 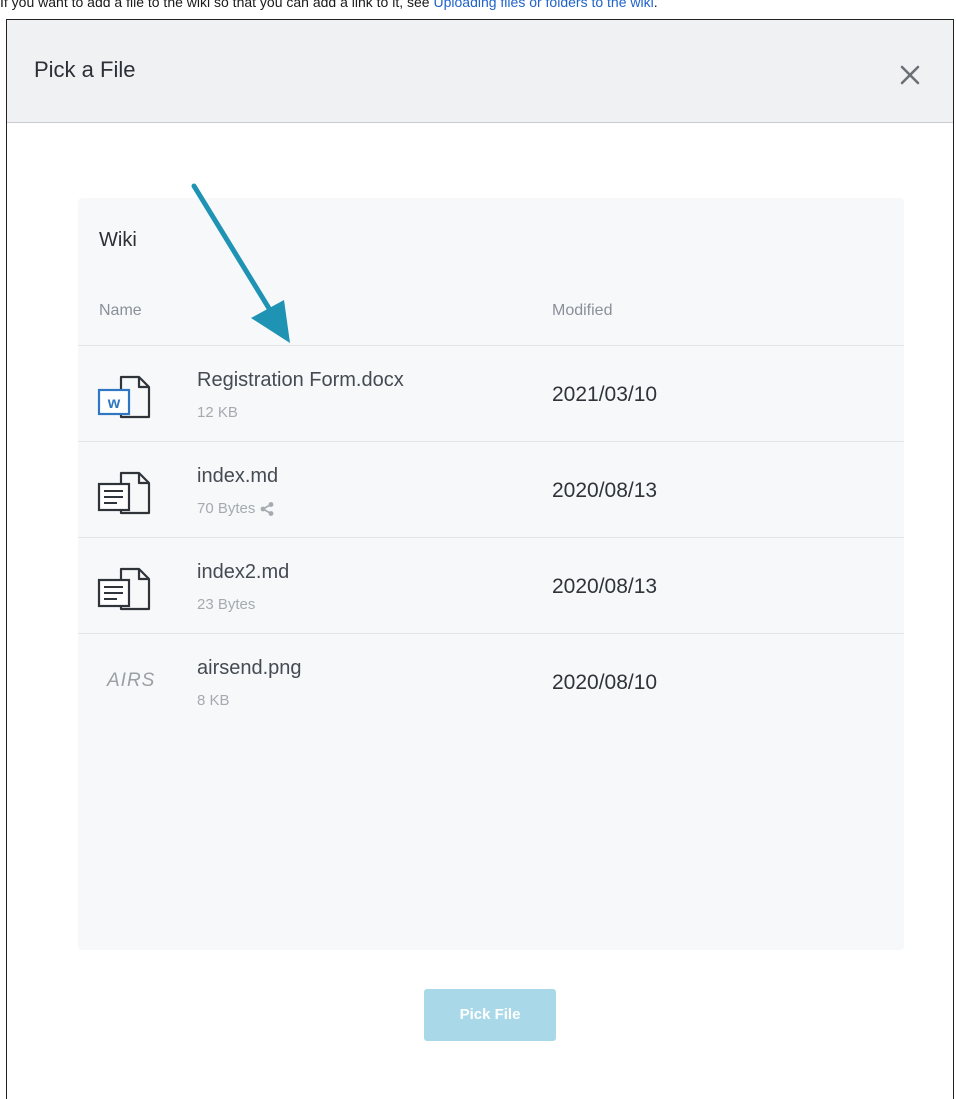 What do you see at coordinates (120, 311) in the screenshot?
I see `column-header-name: Name` at bounding box center [120, 311].